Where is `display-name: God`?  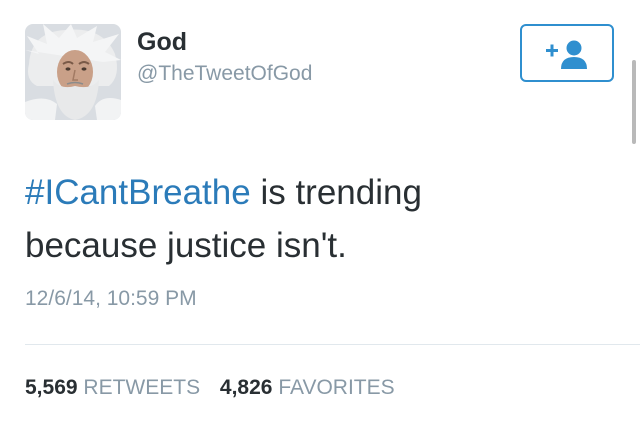 display-name: God is located at coordinates (162, 42).